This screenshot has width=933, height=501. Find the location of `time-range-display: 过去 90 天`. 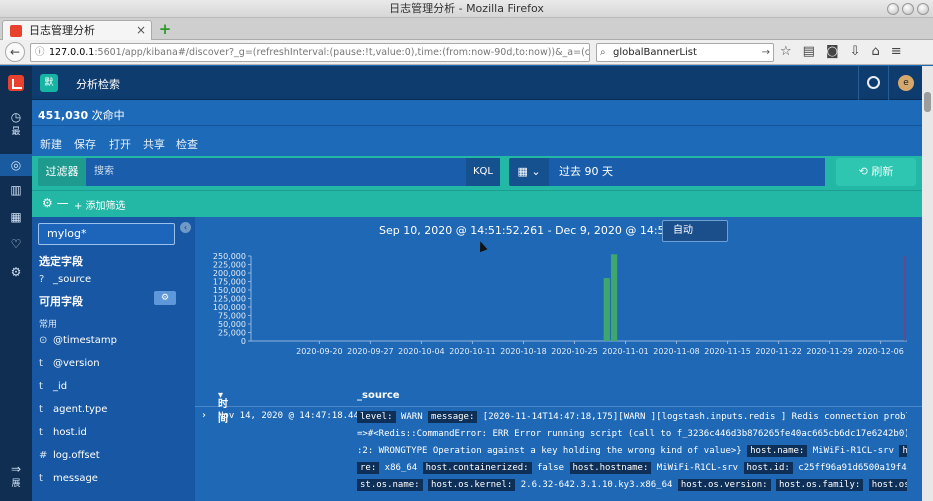

time-range-display: 过去 90 天 is located at coordinates (687, 172).